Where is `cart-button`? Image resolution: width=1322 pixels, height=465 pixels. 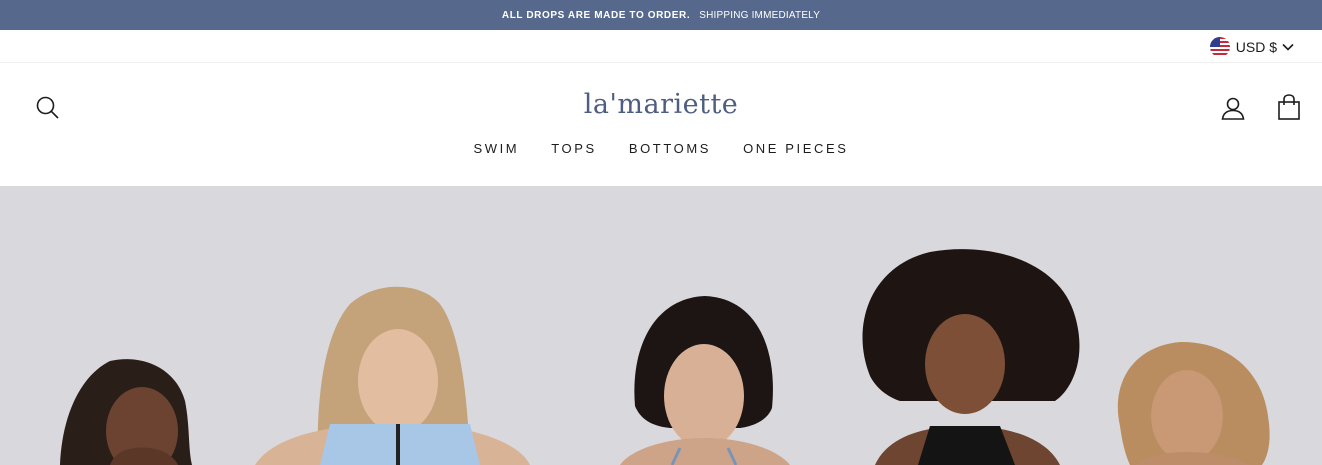 cart-button is located at coordinates (1289, 109).